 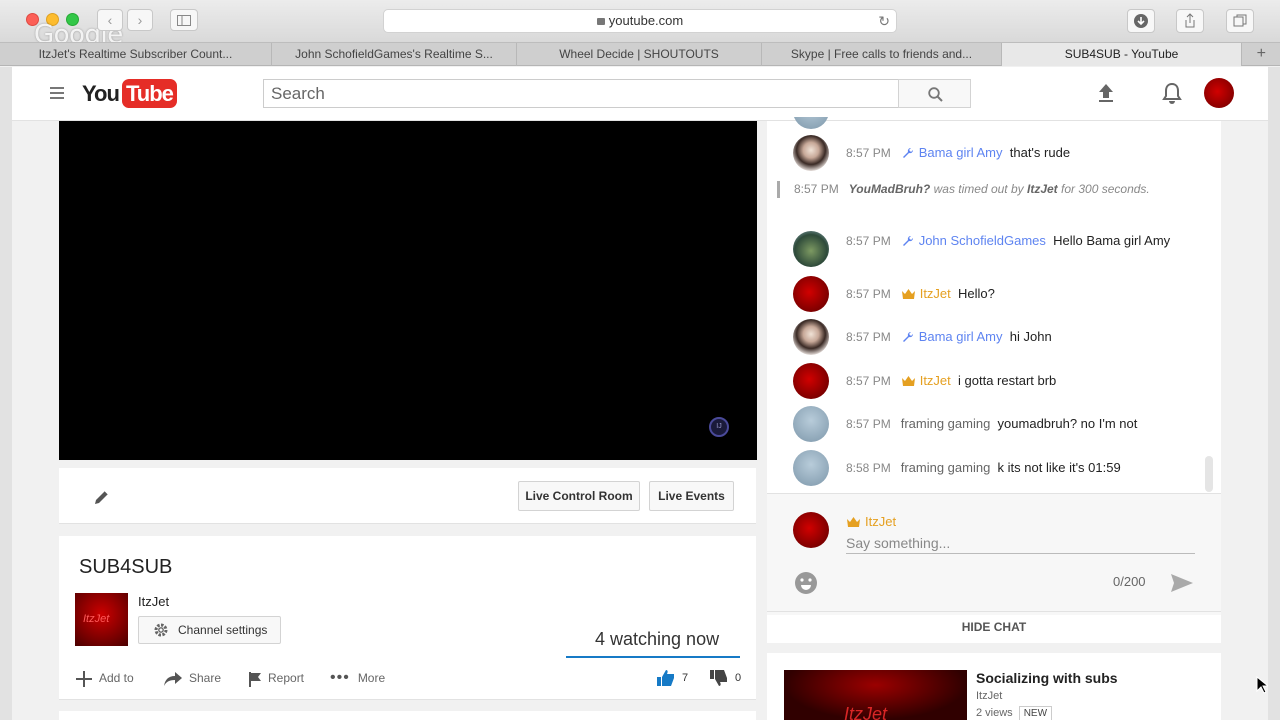 What do you see at coordinates (816, 189) in the screenshot?
I see `system-time: 8:57 PM` at bounding box center [816, 189].